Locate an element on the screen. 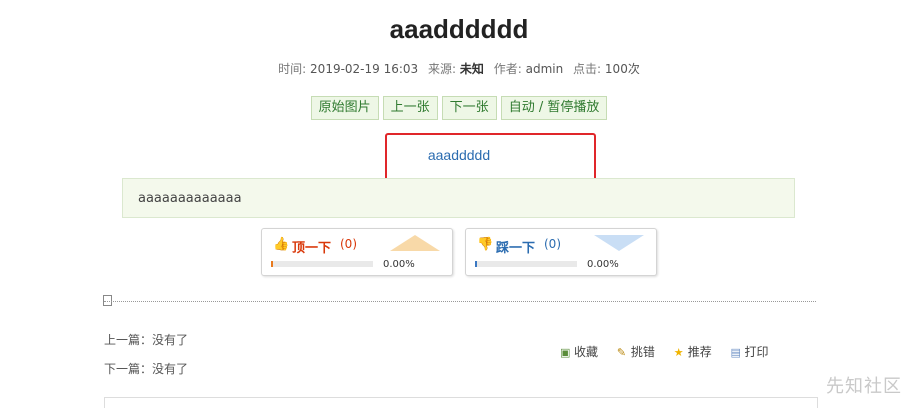  star-icon: ★ is located at coordinates (678, 352).